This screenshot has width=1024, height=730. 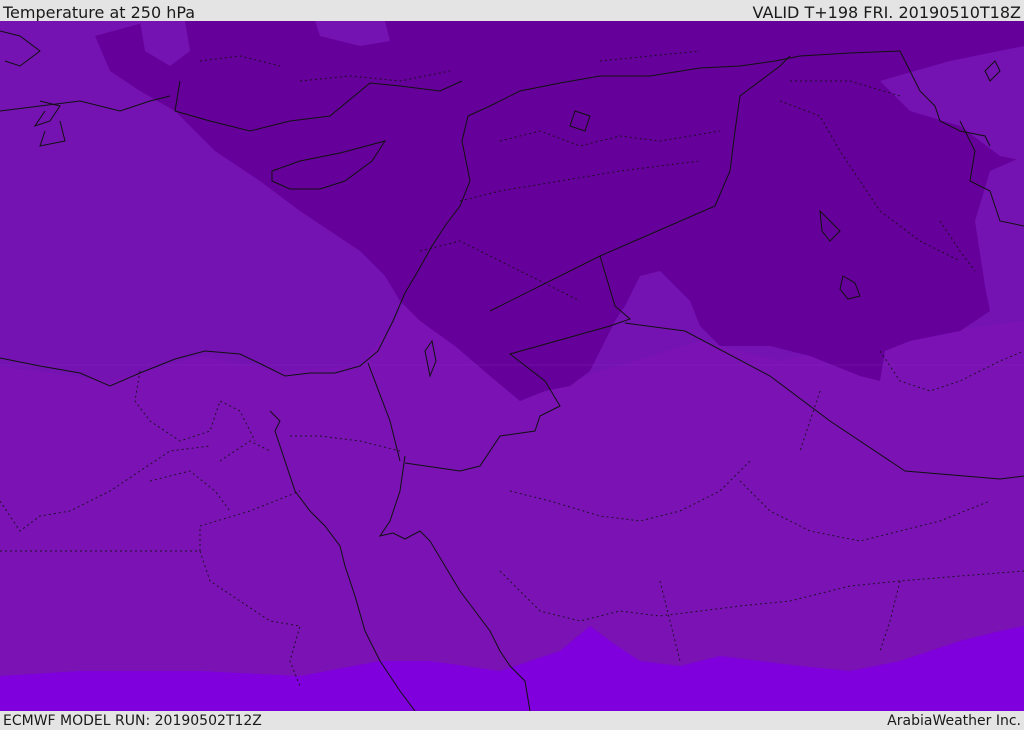 I want to click on map-title: Temperature at 250 hPa, so click(x=99, y=12).